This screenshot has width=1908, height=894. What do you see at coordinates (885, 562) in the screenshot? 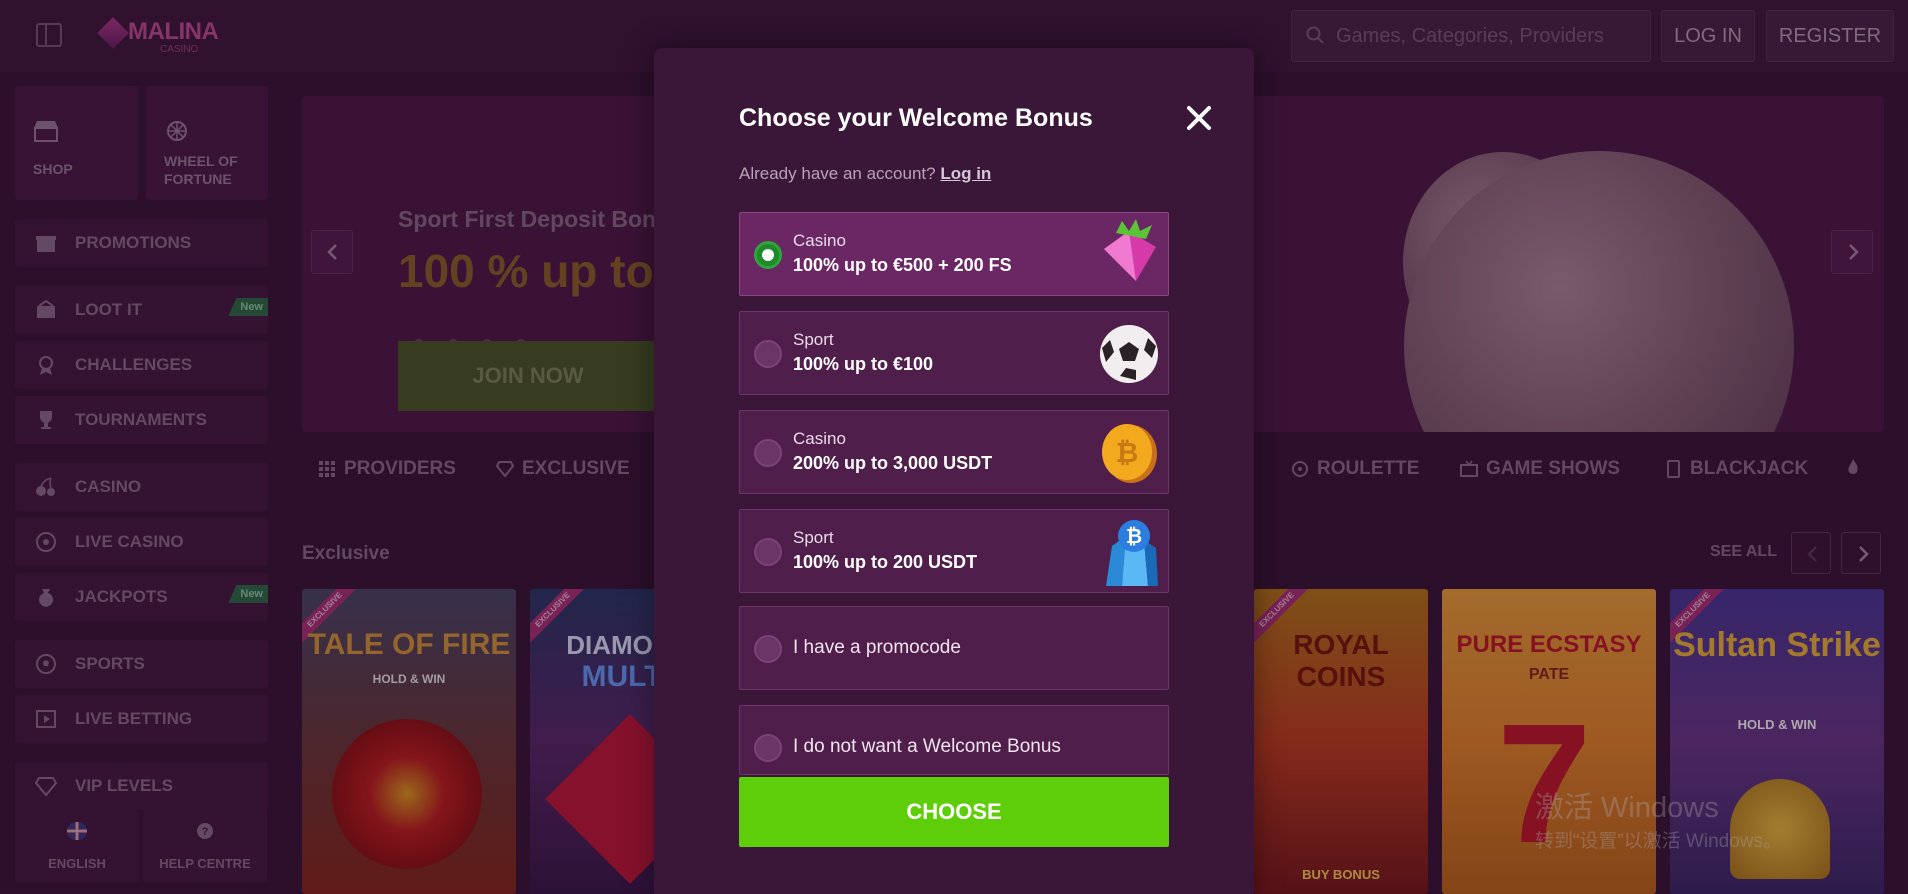
I see `bonus-offer: 100% up to 200 USDT` at bounding box center [885, 562].